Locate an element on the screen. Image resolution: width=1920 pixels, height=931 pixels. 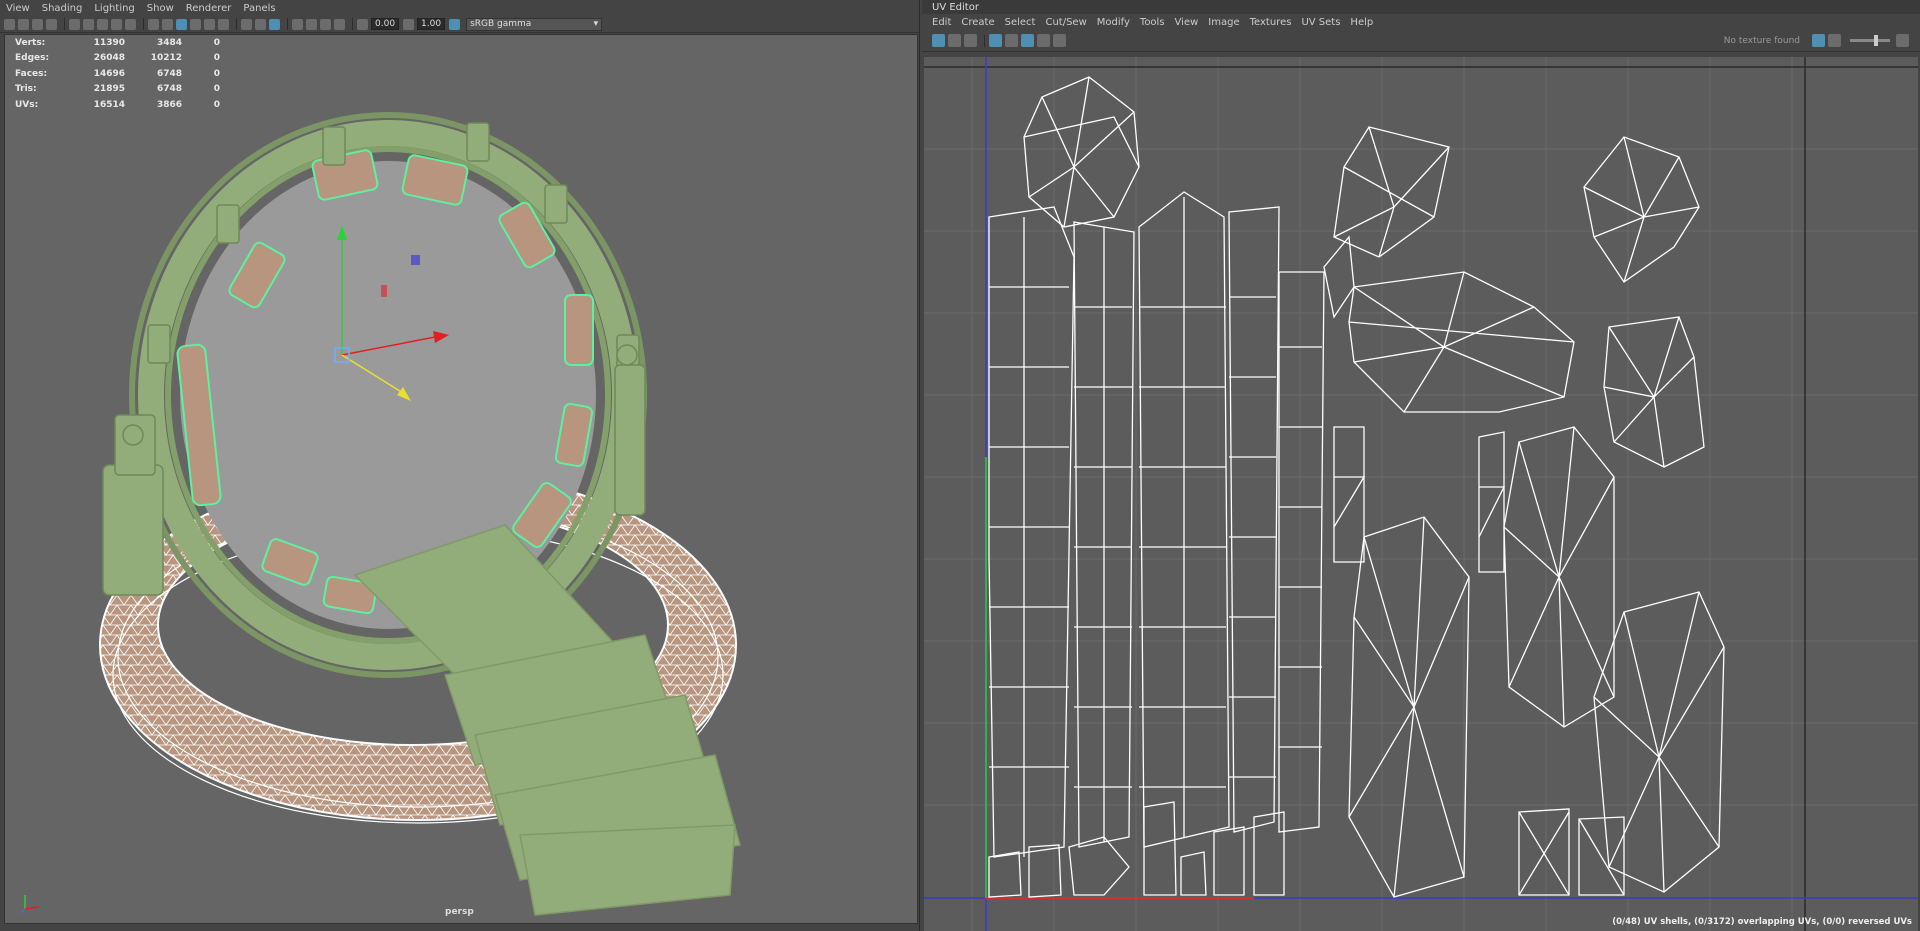
hud-row-verts: Verts: 11390 3484 0 is located at coordinates (117, 43).